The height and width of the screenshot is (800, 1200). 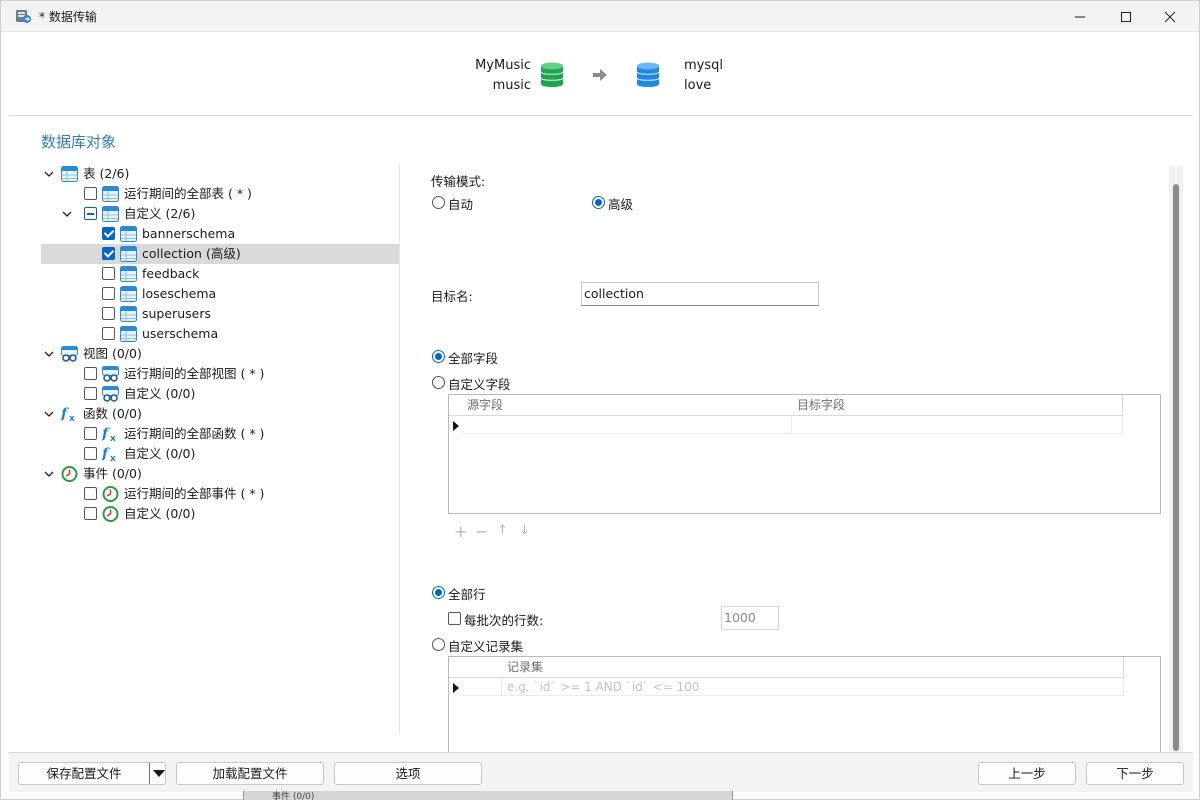 What do you see at coordinates (467, 593) in the screenshot?
I see `all-rows-label: 全部行` at bounding box center [467, 593].